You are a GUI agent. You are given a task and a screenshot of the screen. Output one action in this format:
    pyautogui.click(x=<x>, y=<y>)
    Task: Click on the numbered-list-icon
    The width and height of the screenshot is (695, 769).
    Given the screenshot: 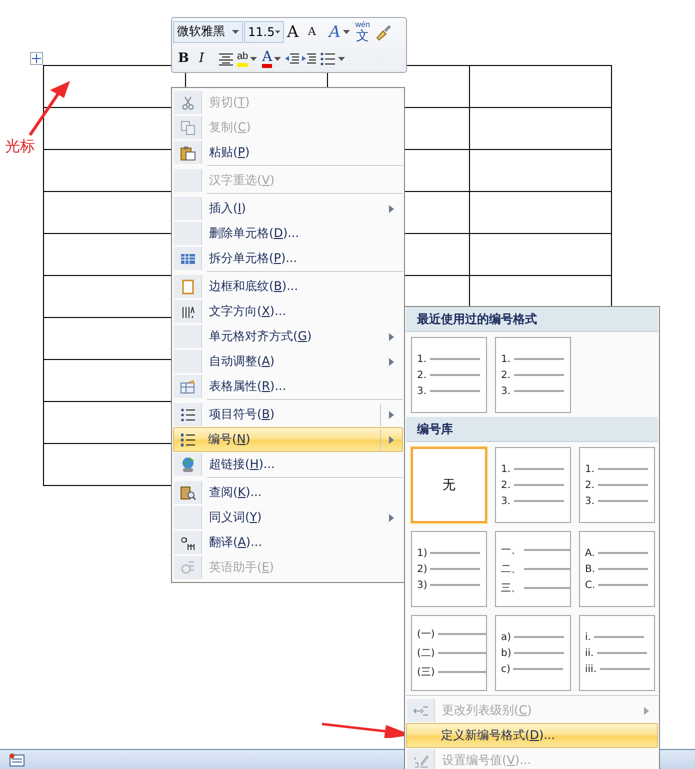 What is the action you would take?
    pyautogui.click(x=188, y=440)
    